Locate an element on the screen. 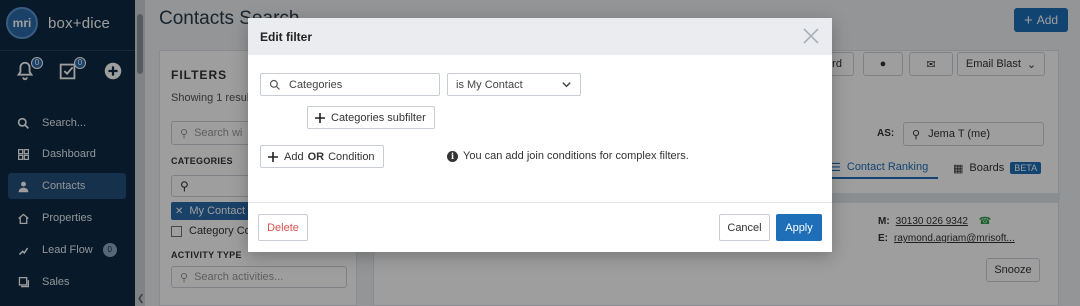 This screenshot has height=306, width=1080. add-or-condition-button: Add OR Condition is located at coordinates (322, 156).